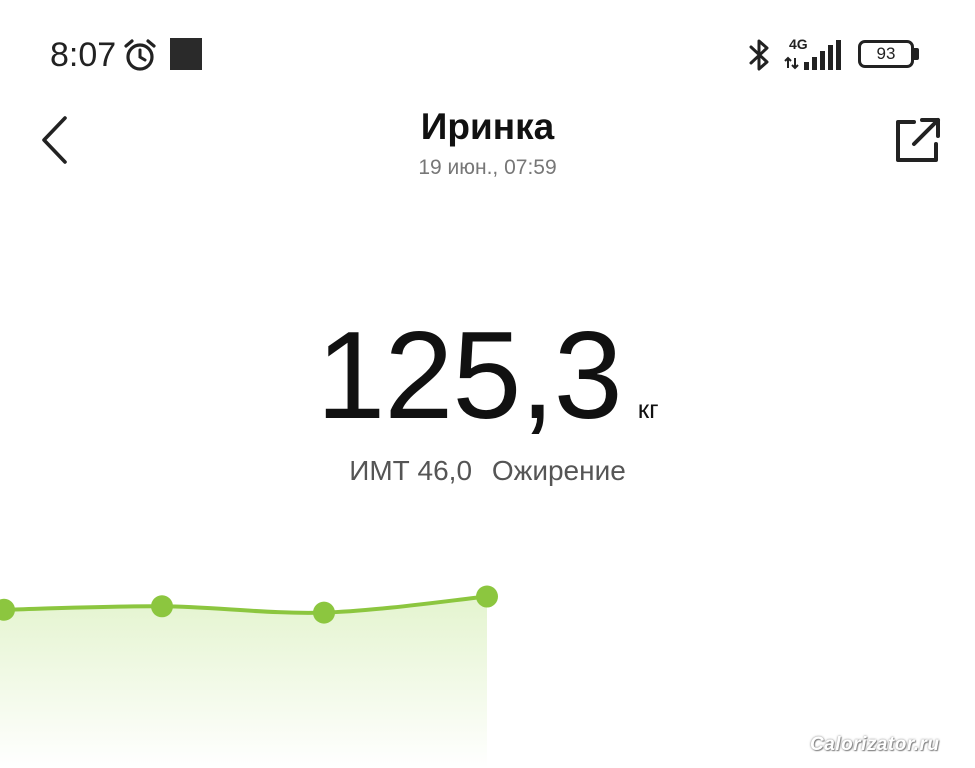 The height and width of the screenshot is (768, 975). I want to click on signal-icon, so click(812, 55).